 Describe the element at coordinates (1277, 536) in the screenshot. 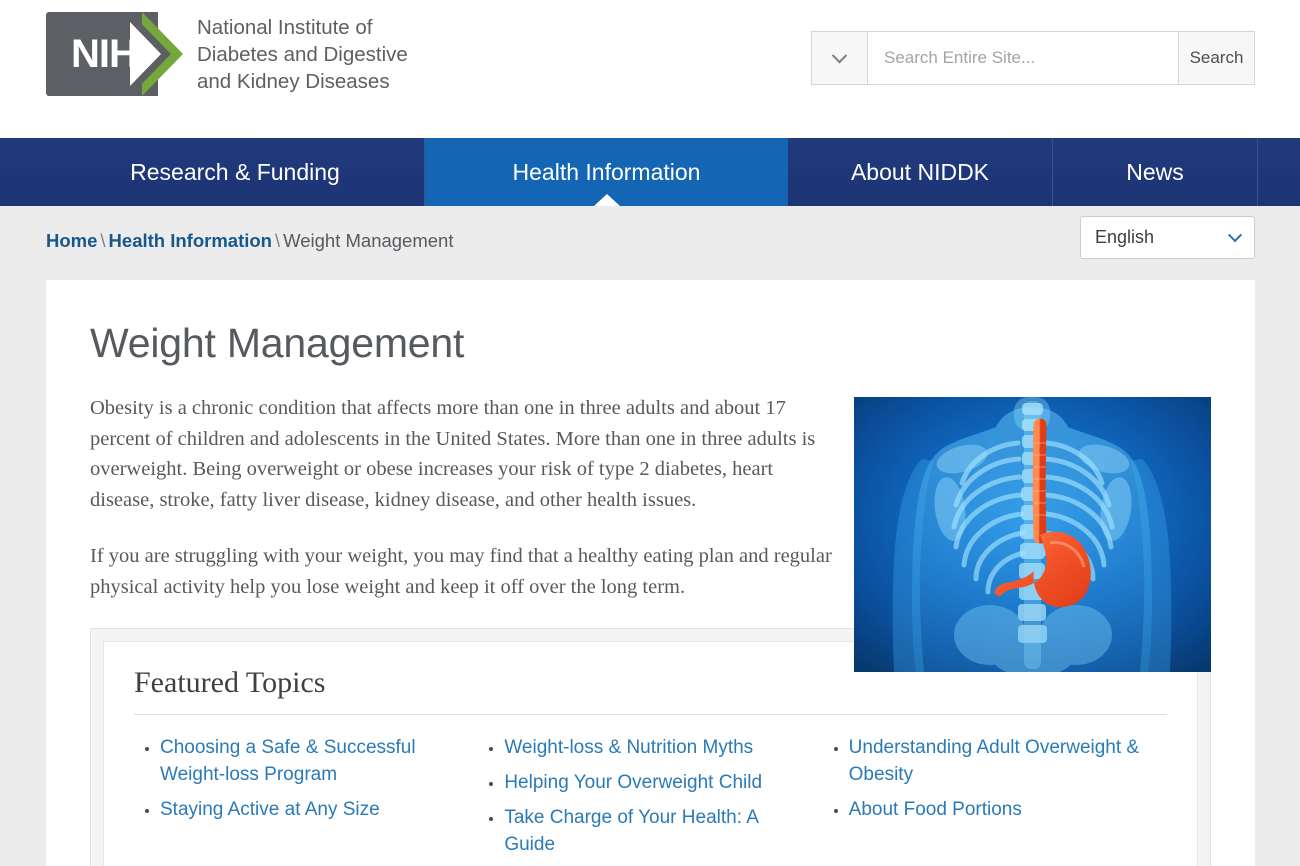

I see `right-gutter` at that location.